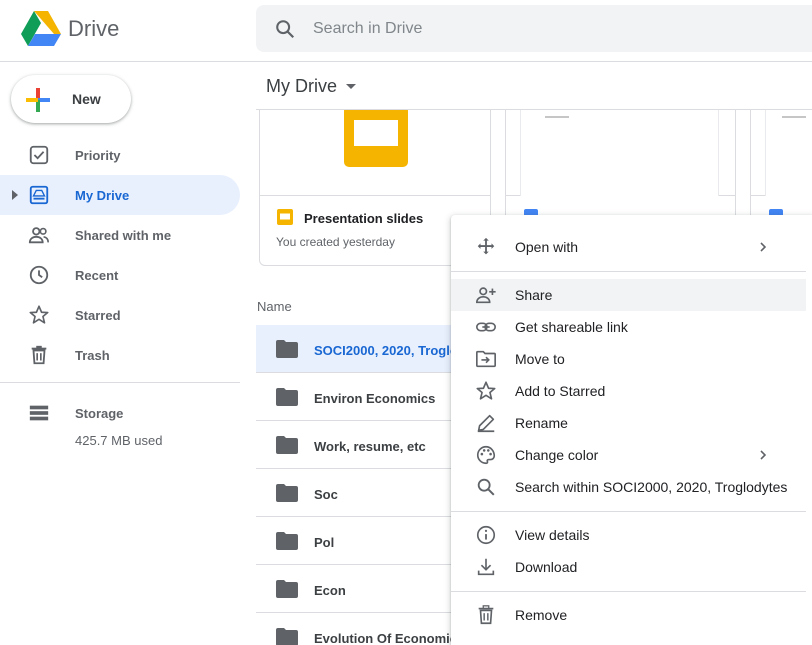 The width and height of the screenshot is (812, 645). Describe the element at coordinates (547, 247) in the screenshot. I see `menu-item-label: Open with` at that location.